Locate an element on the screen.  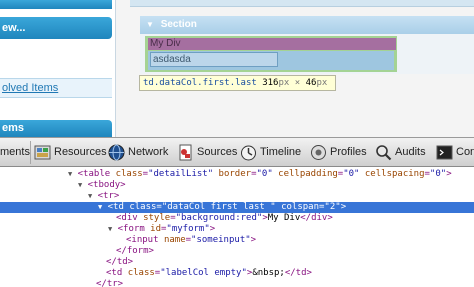
dom-line-td-label: <td class="labelCol empty">&nbsp;</td> is located at coordinates (237, 273).